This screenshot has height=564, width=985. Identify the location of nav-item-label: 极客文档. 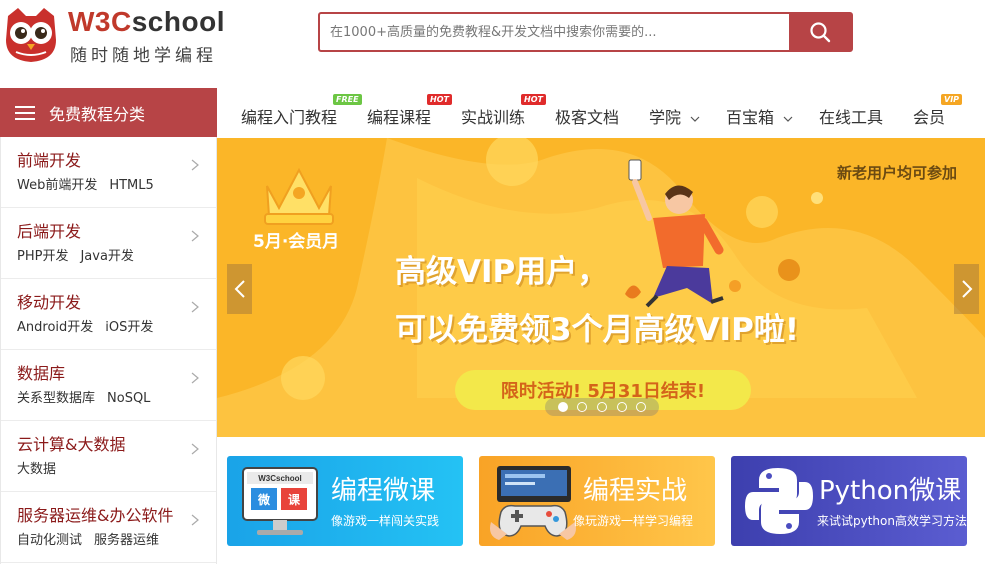
(587, 117).